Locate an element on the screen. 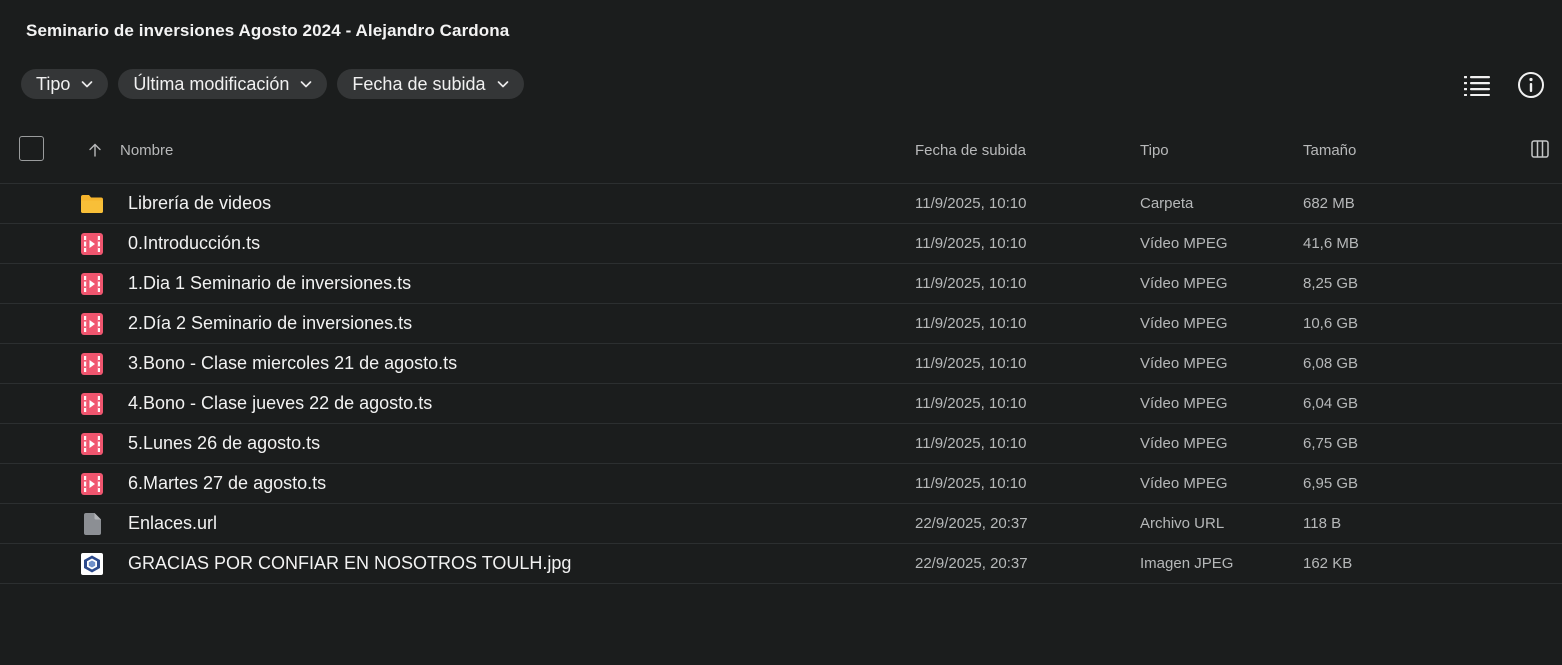 Image resolution: width=1562 pixels, height=665 pixels. filter-bar: Tipo Última modificación Fecha de subida is located at coordinates (272, 84).